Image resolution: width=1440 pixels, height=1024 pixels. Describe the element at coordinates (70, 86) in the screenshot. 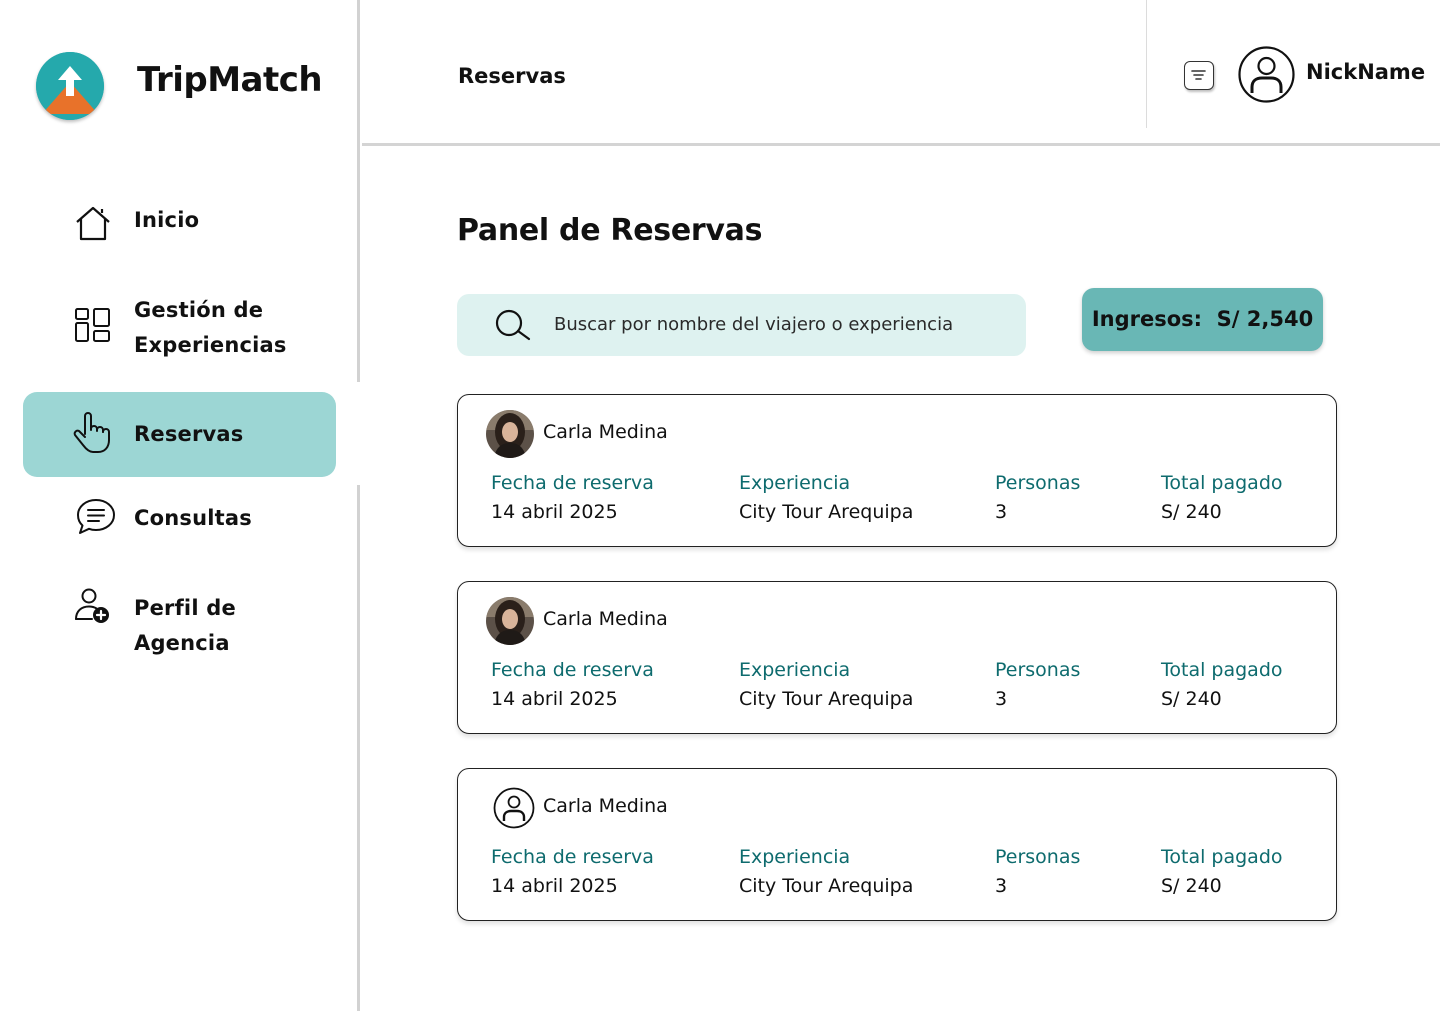

I see `brand-logo-icon` at that location.